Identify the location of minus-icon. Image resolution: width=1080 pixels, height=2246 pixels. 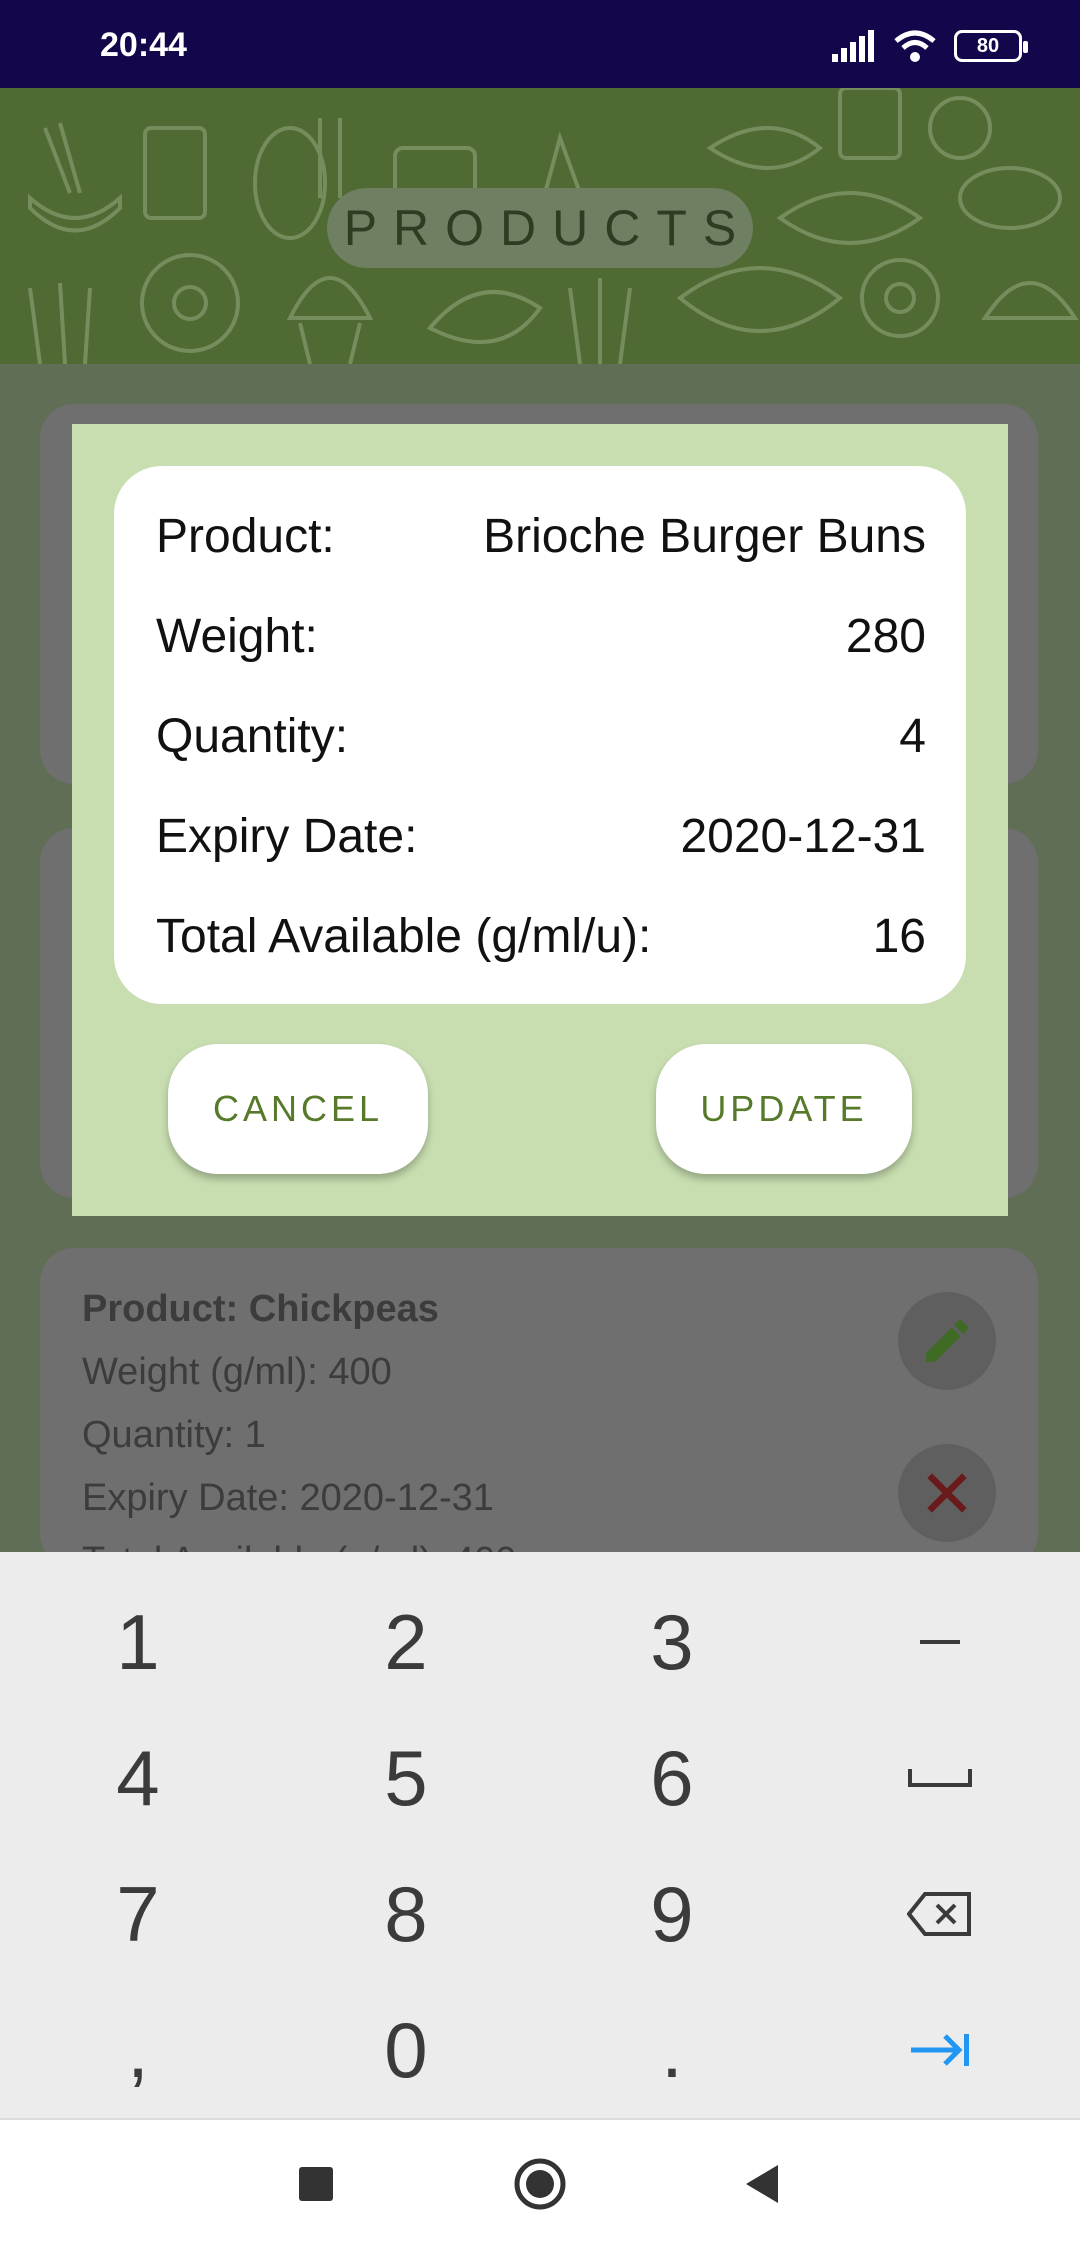
(940, 1642).